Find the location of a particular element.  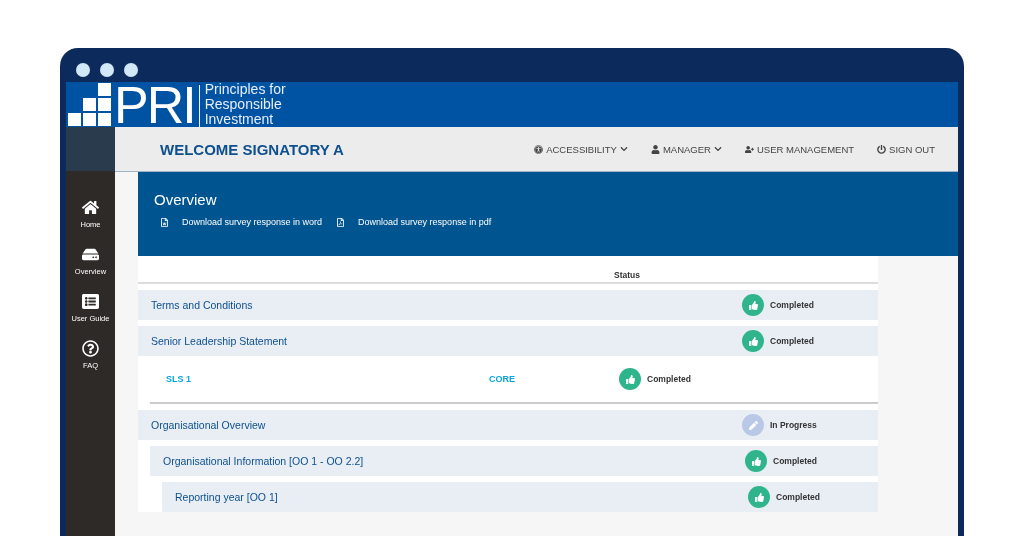

squares-logo-icon is located at coordinates (90, 105).